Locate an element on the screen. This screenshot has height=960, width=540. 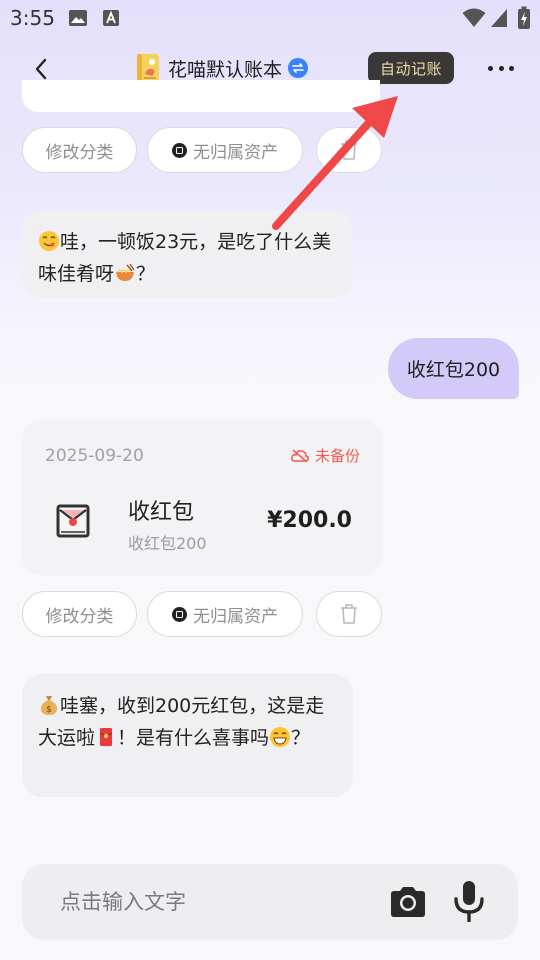
message-input is located at coordinates (210, 902).